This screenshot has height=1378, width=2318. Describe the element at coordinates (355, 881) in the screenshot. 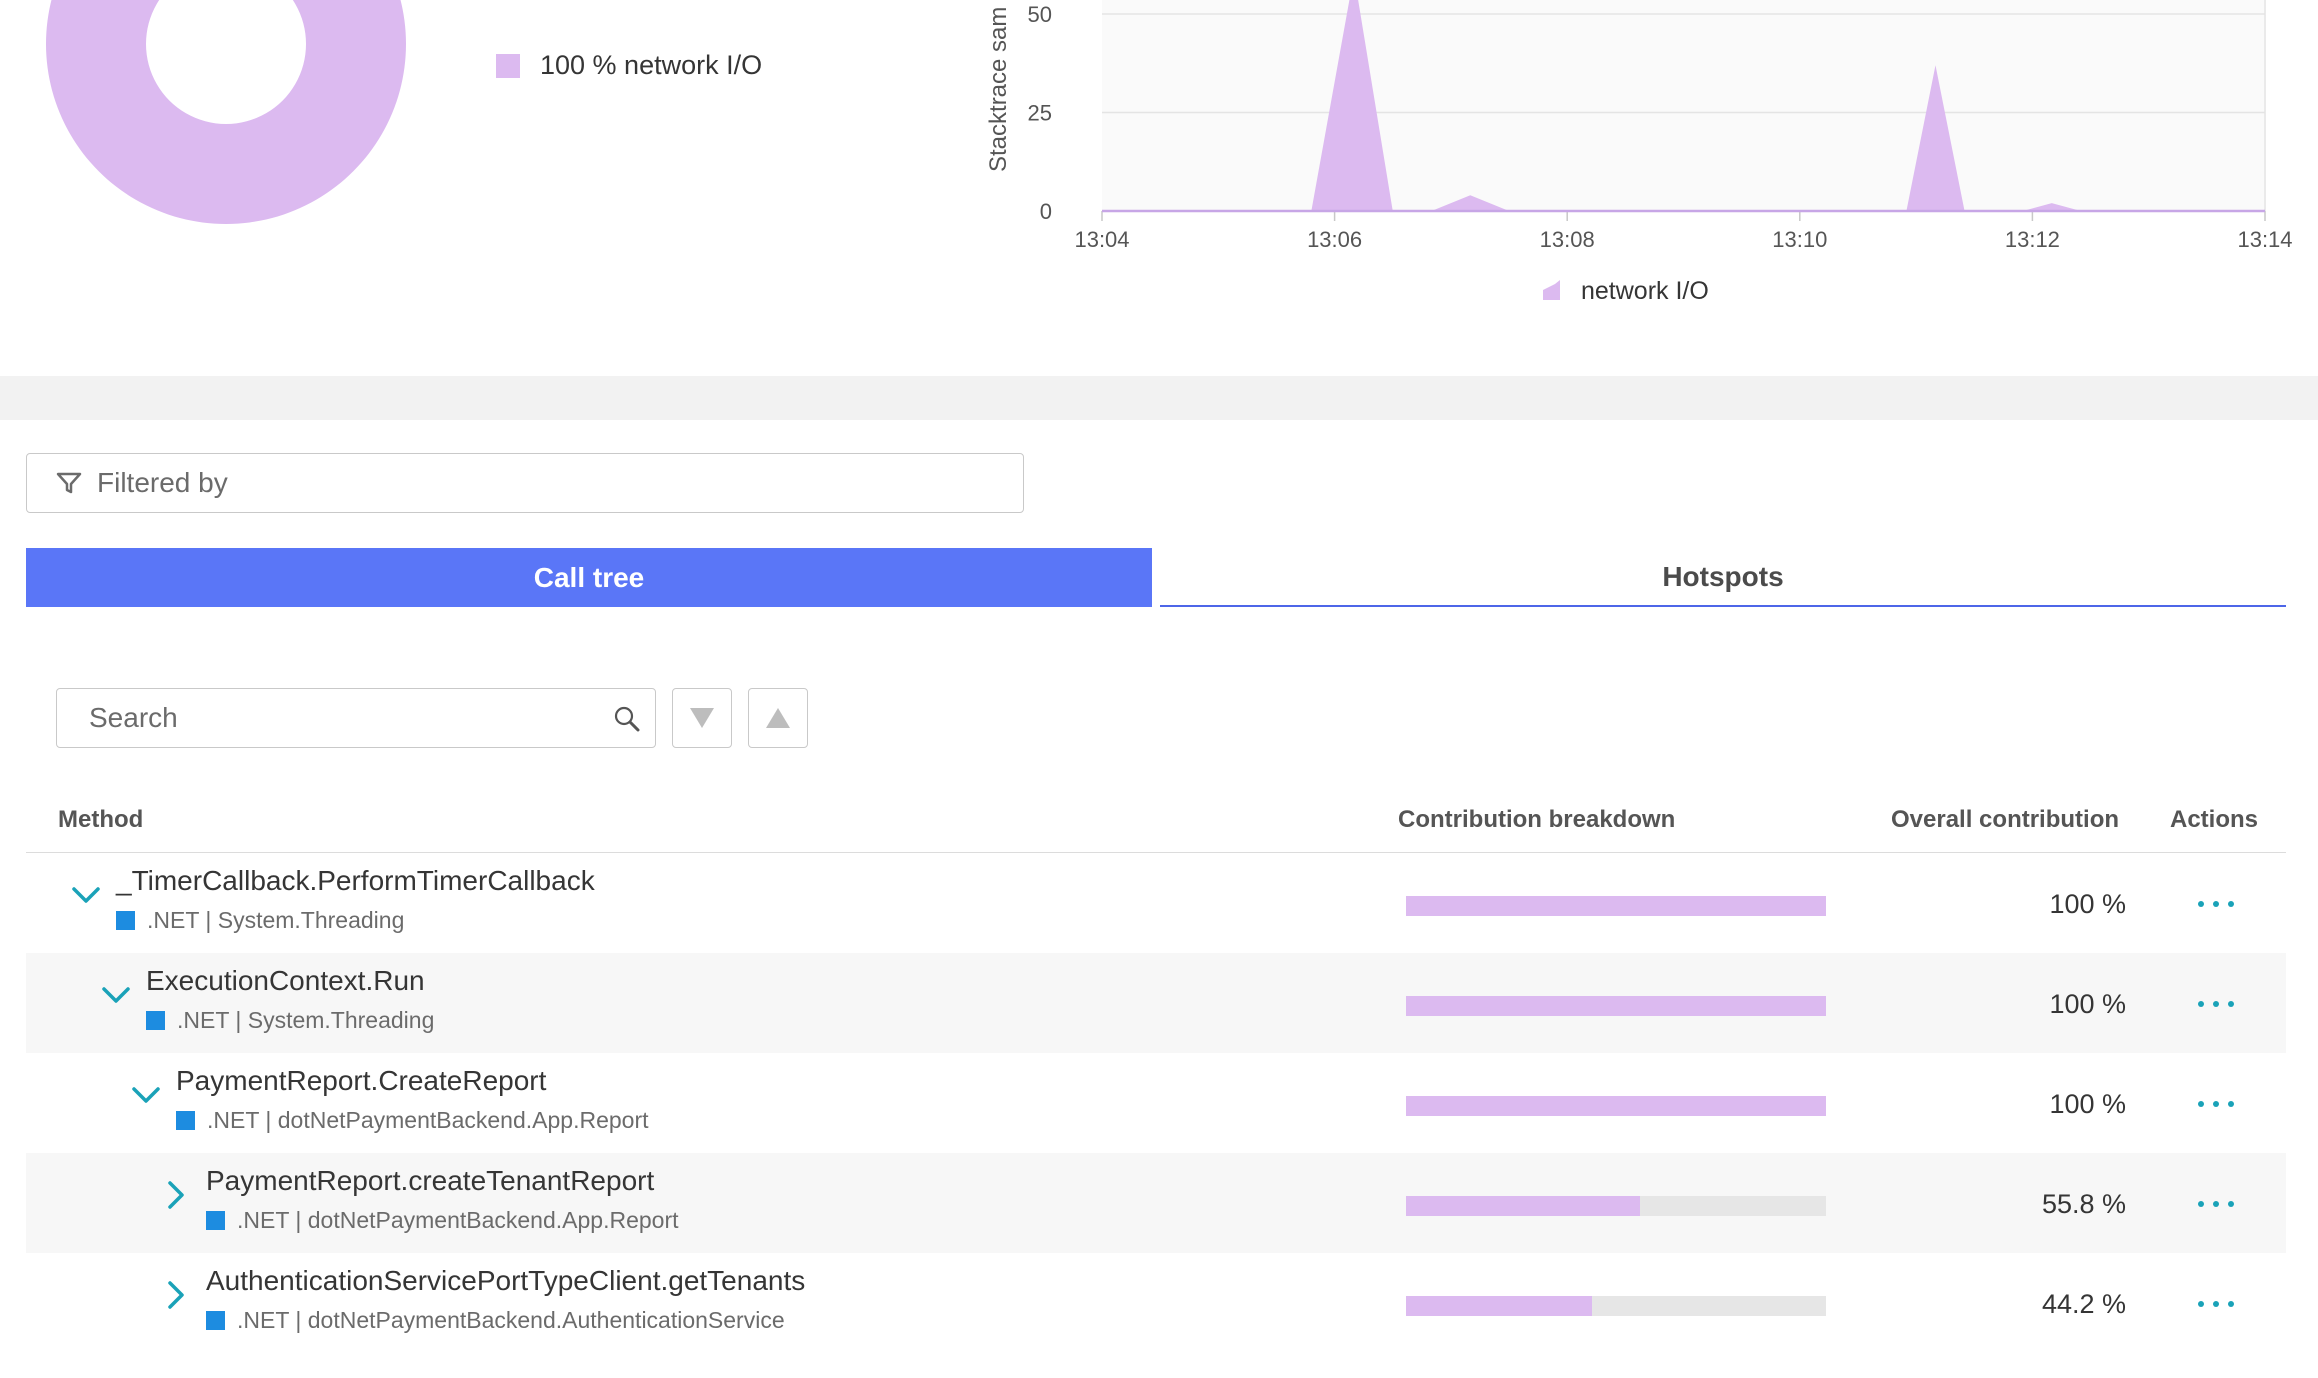

I see `method-name: _TimerCallback.PerformTimerCallback` at that location.